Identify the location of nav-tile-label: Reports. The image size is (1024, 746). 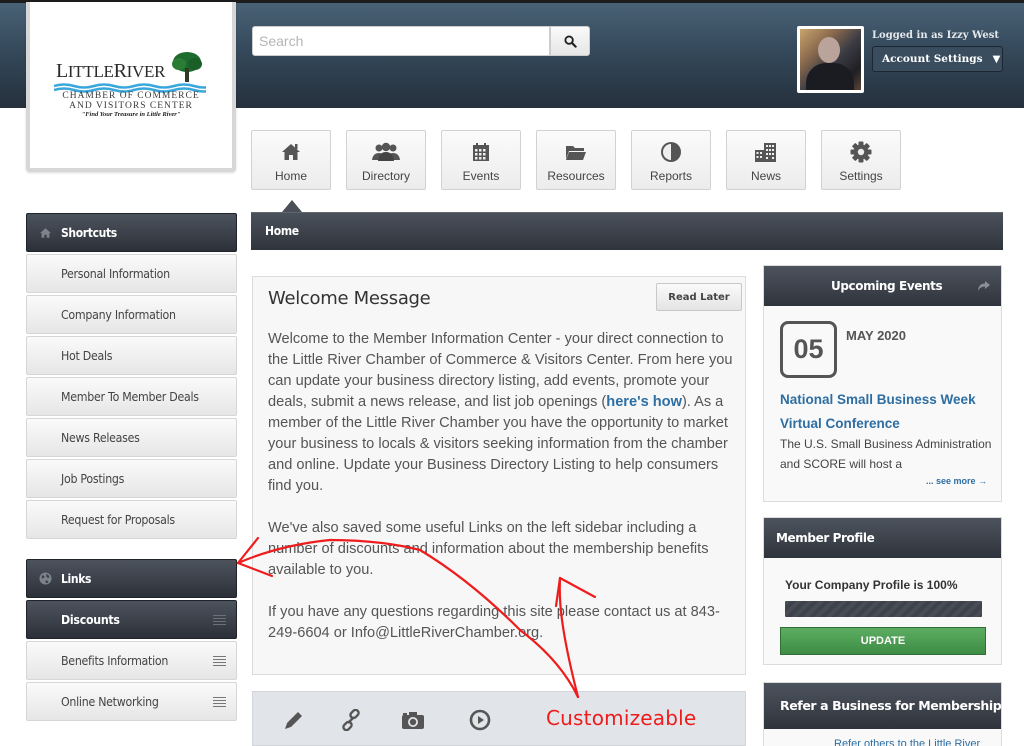
(671, 176).